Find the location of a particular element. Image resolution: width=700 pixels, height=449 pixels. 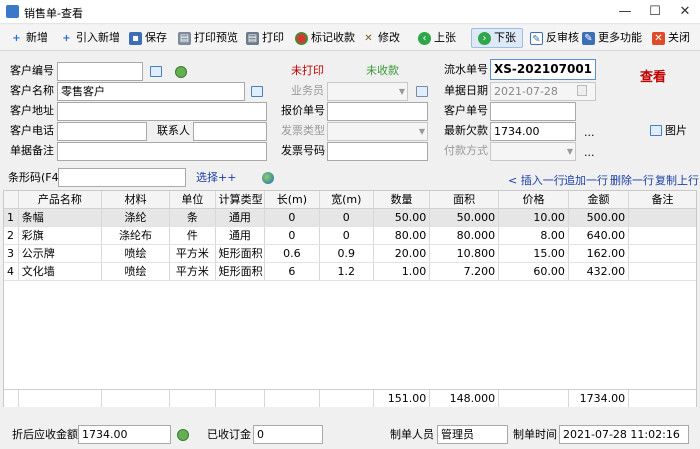

length-cell: 0.6 is located at coordinates (292, 253).